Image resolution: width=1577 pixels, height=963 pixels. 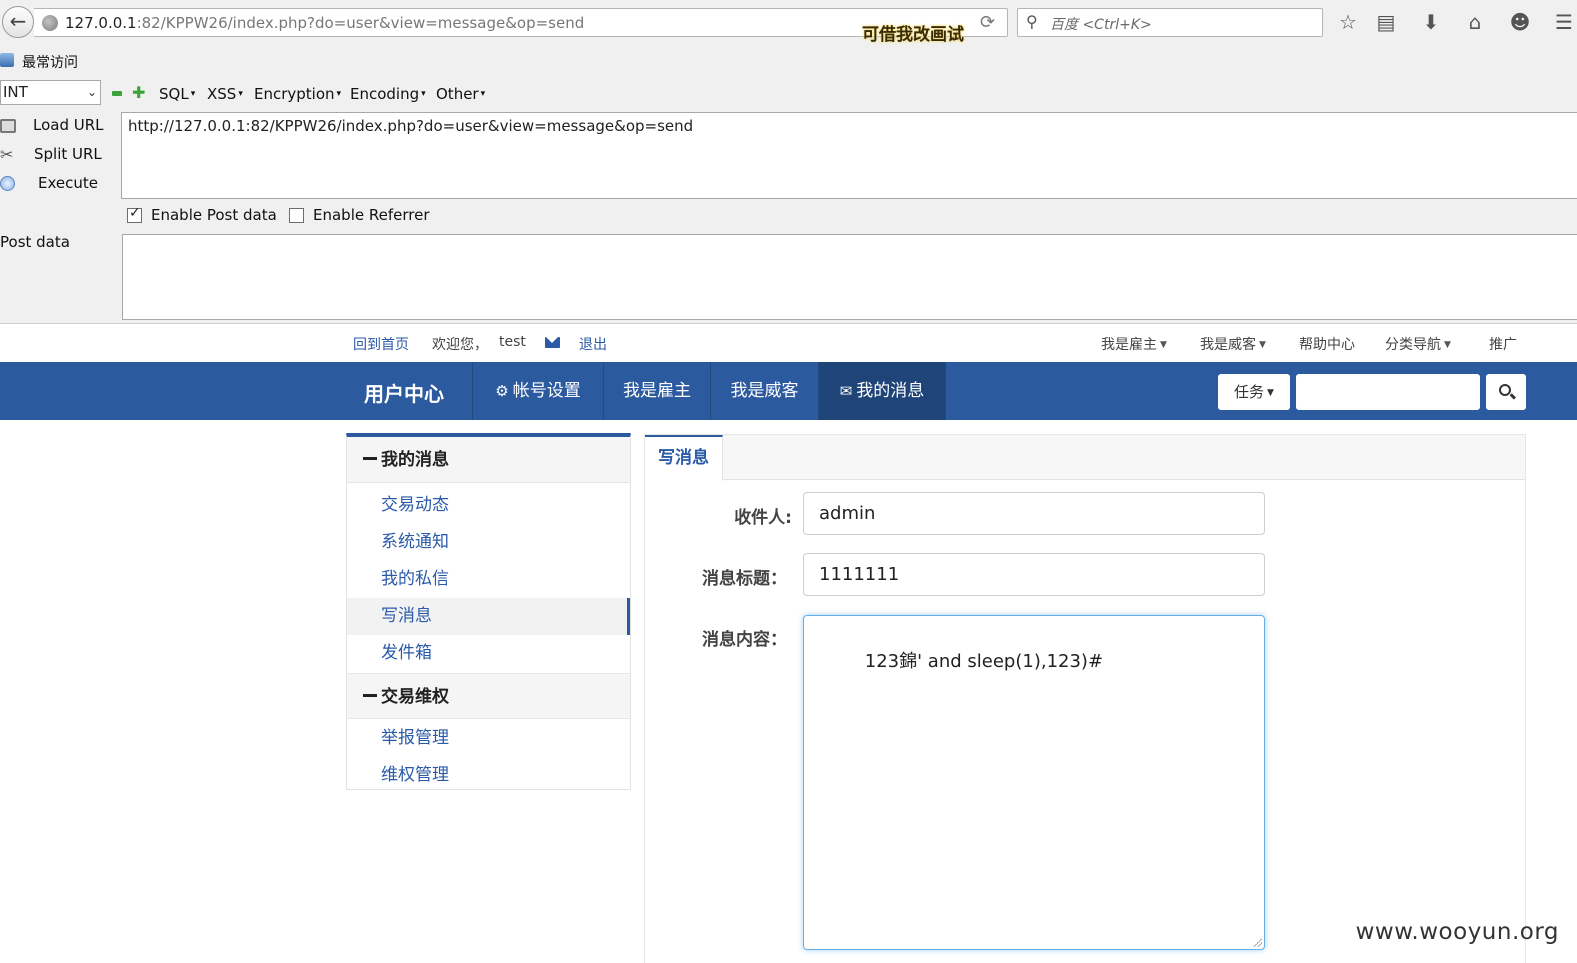 What do you see at coordinates (117, 93) in the screenshot?
I see `decrease-icon` at bounding box center [117, 93].